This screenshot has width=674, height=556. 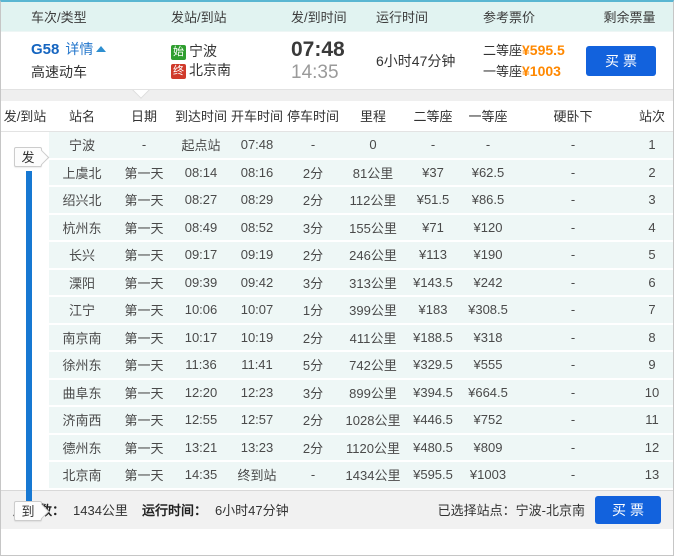 What do you see at coordinates (257, 145) in the screenshot?
I see `departure-time: 07:48` at bounding box center [257, 145].